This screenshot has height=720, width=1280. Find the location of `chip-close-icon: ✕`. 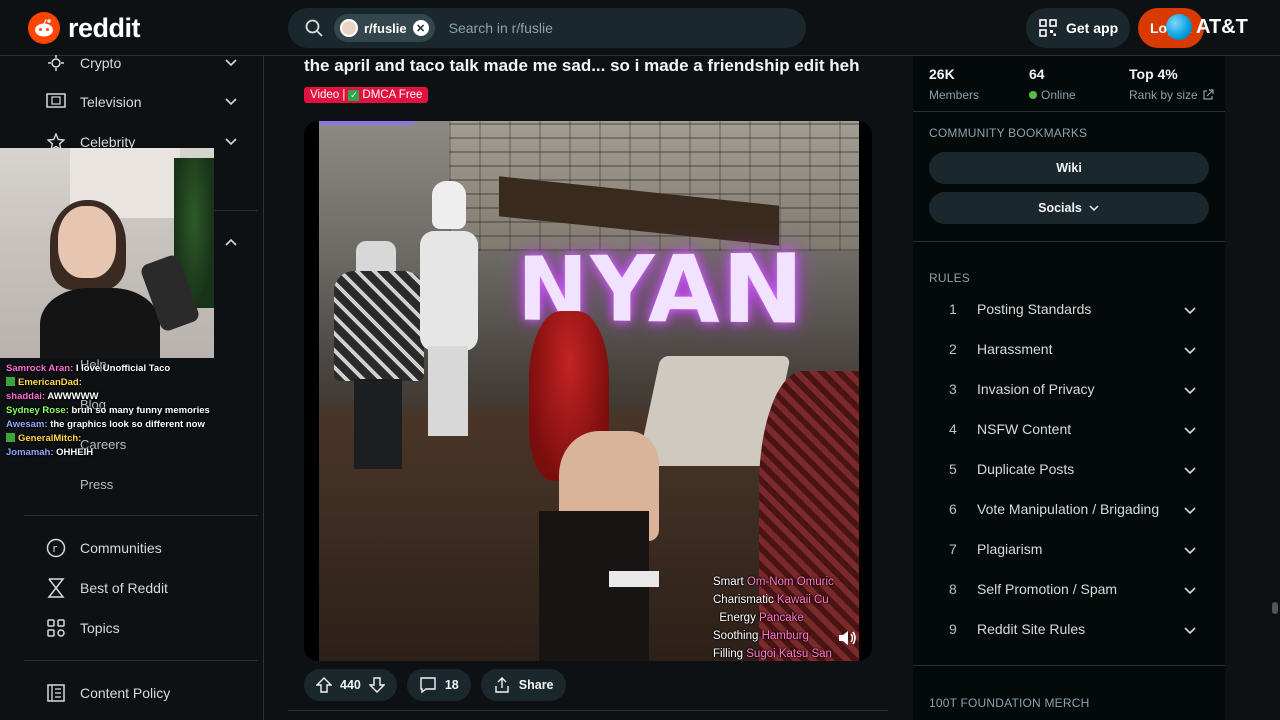

chip-close-icon: ✕ is located at coordinates (420, 28).